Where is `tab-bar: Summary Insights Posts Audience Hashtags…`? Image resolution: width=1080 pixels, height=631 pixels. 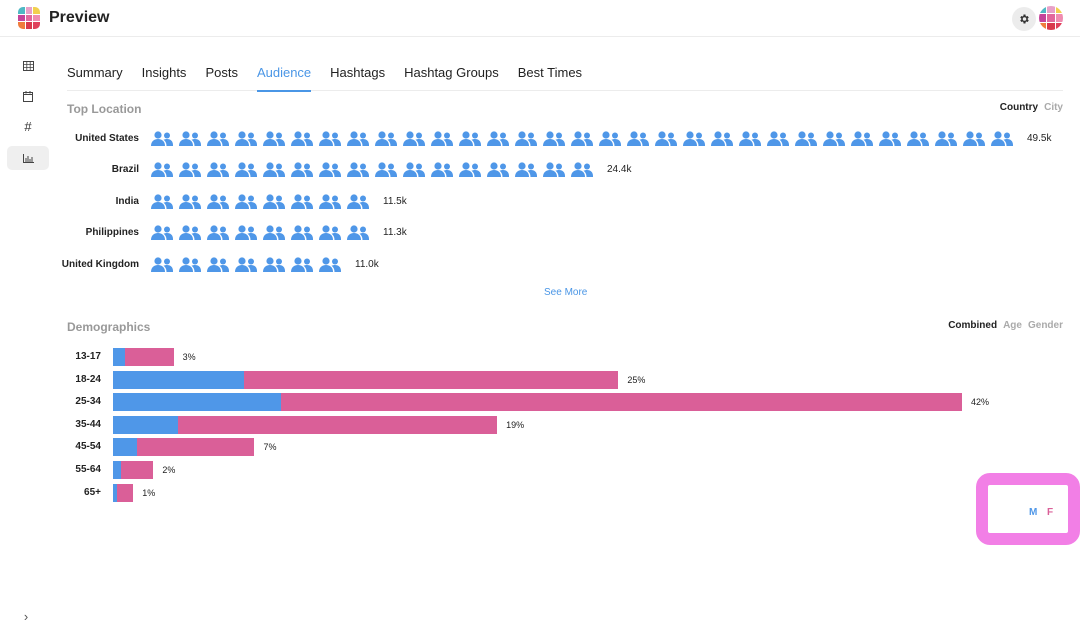
tab-bar: Summary Insights Posts Audience Hashtags… is located at coordinates (565, 74).